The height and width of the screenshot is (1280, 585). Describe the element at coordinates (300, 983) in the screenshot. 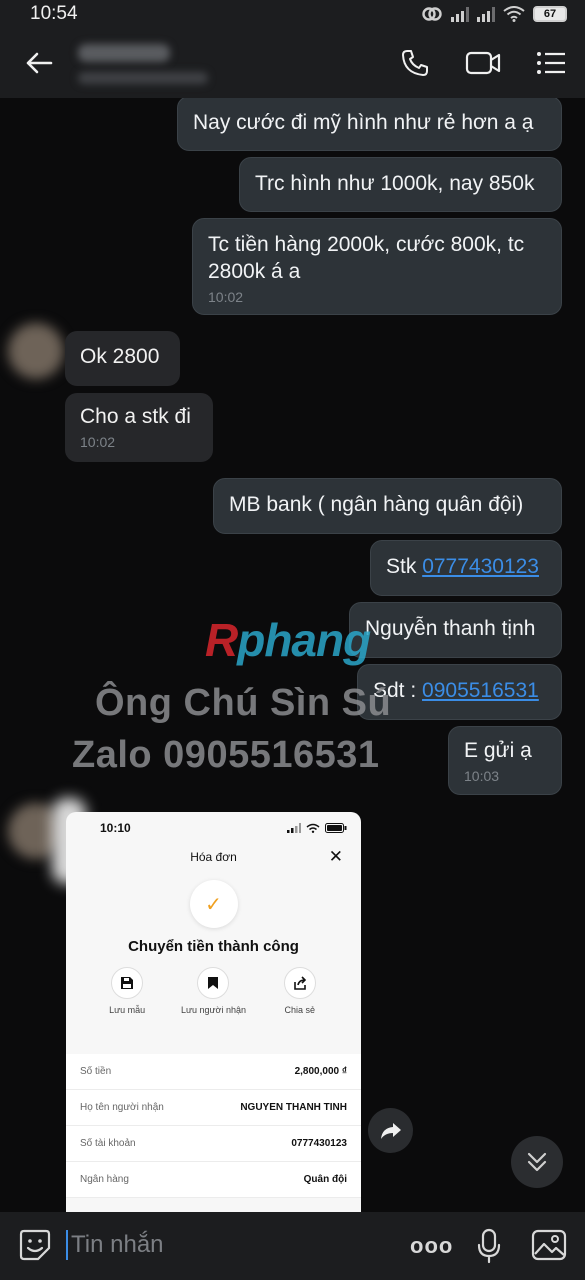

I see `share-icon` at that location.